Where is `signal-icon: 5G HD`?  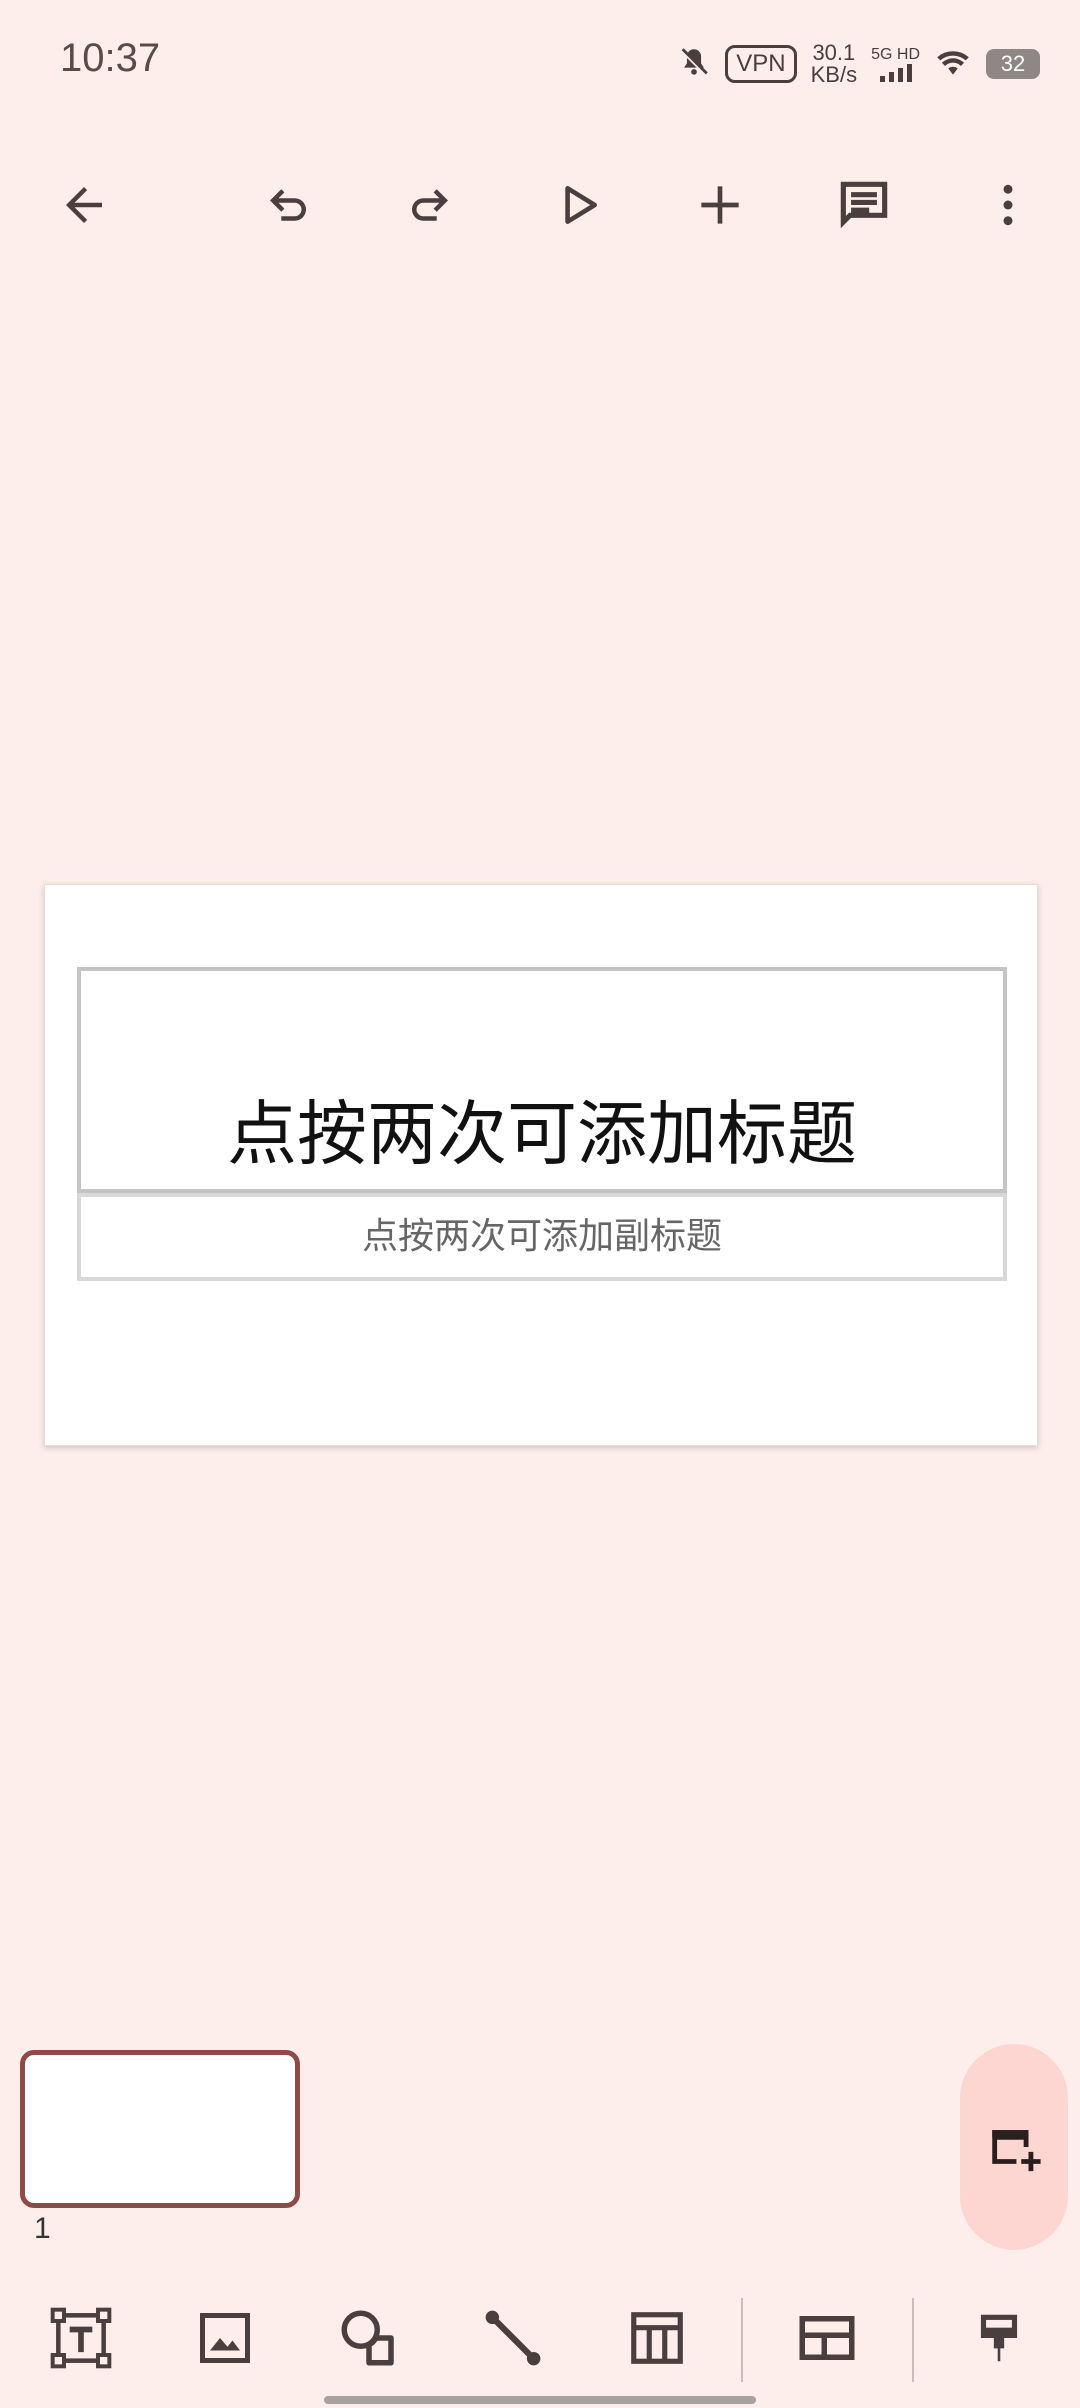
signal-icon: 5G HD is located at coordinates (895, 64).